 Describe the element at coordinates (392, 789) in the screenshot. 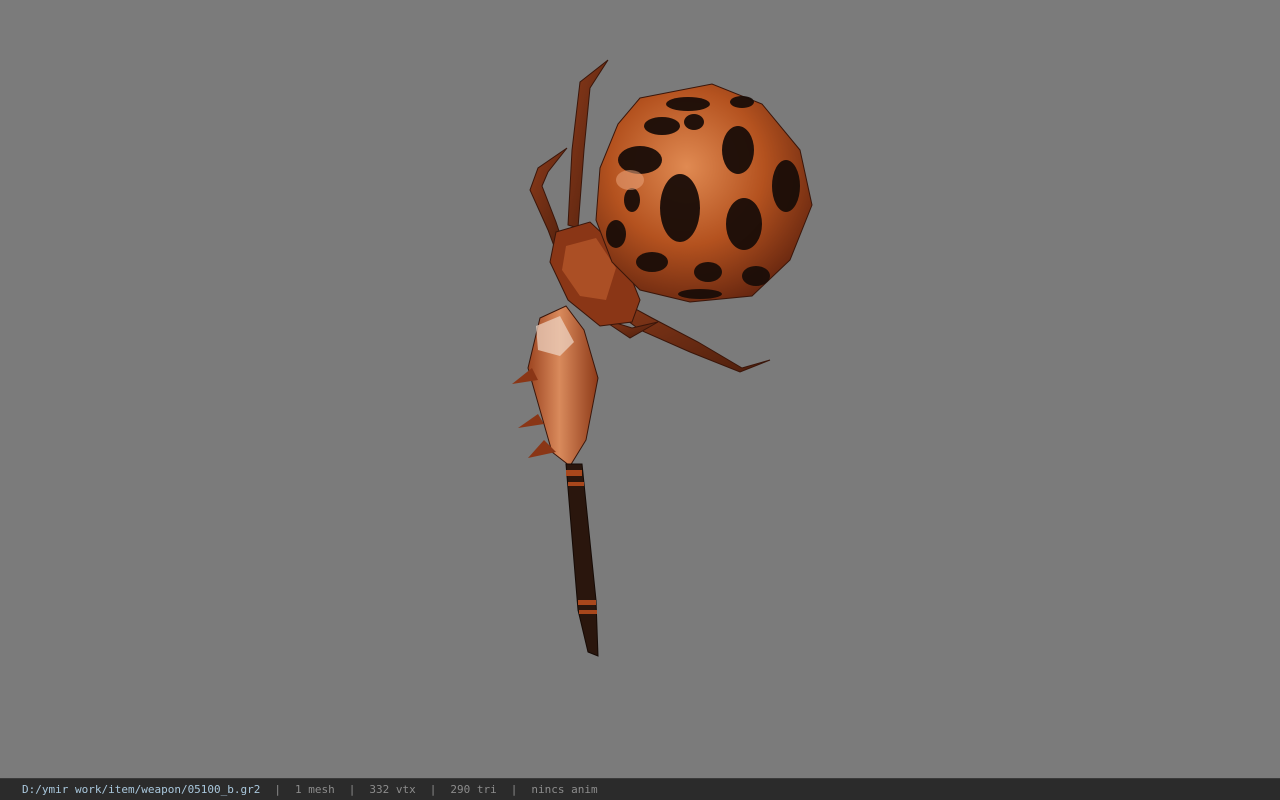

I see `vertex-count-label: 332 vtx` at that location.